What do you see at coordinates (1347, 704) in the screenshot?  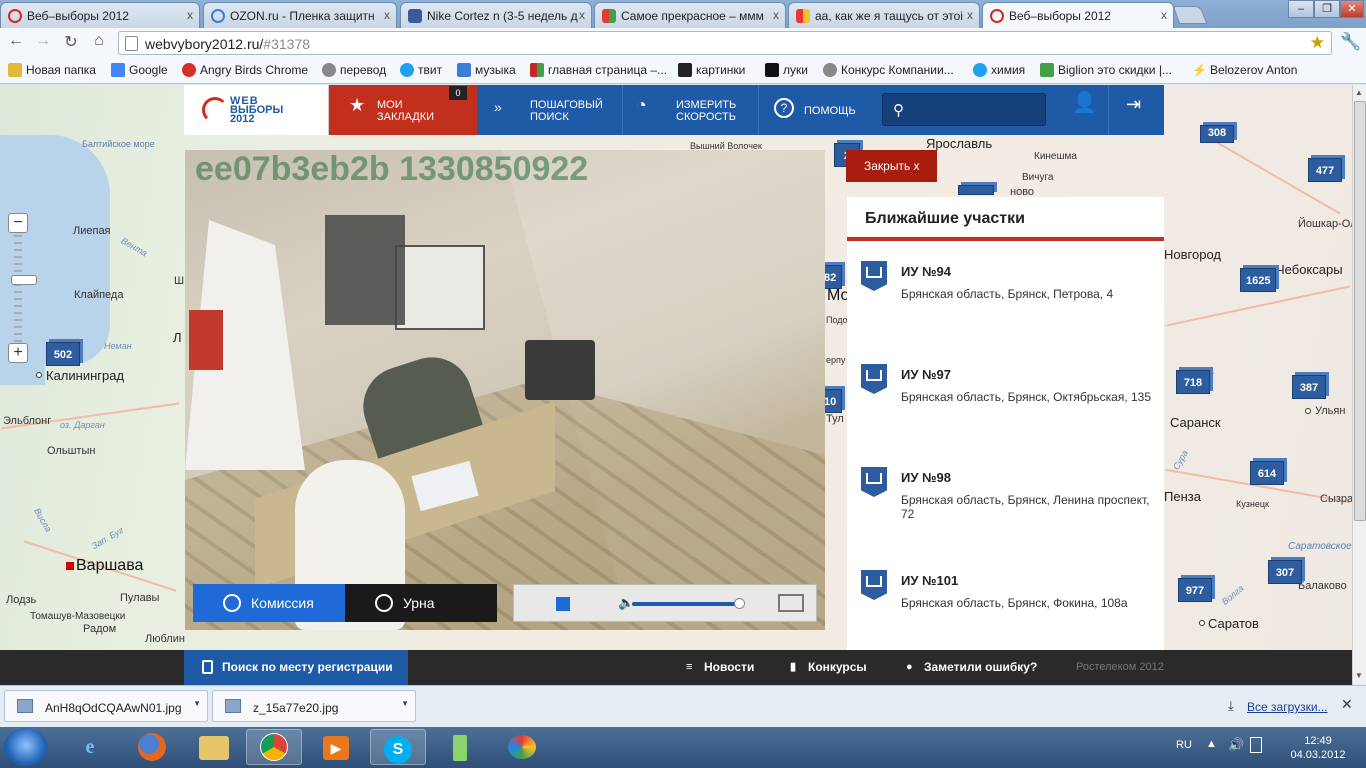 I see `close-downloads-icon: ✕` at bounding box center [1347, 704].